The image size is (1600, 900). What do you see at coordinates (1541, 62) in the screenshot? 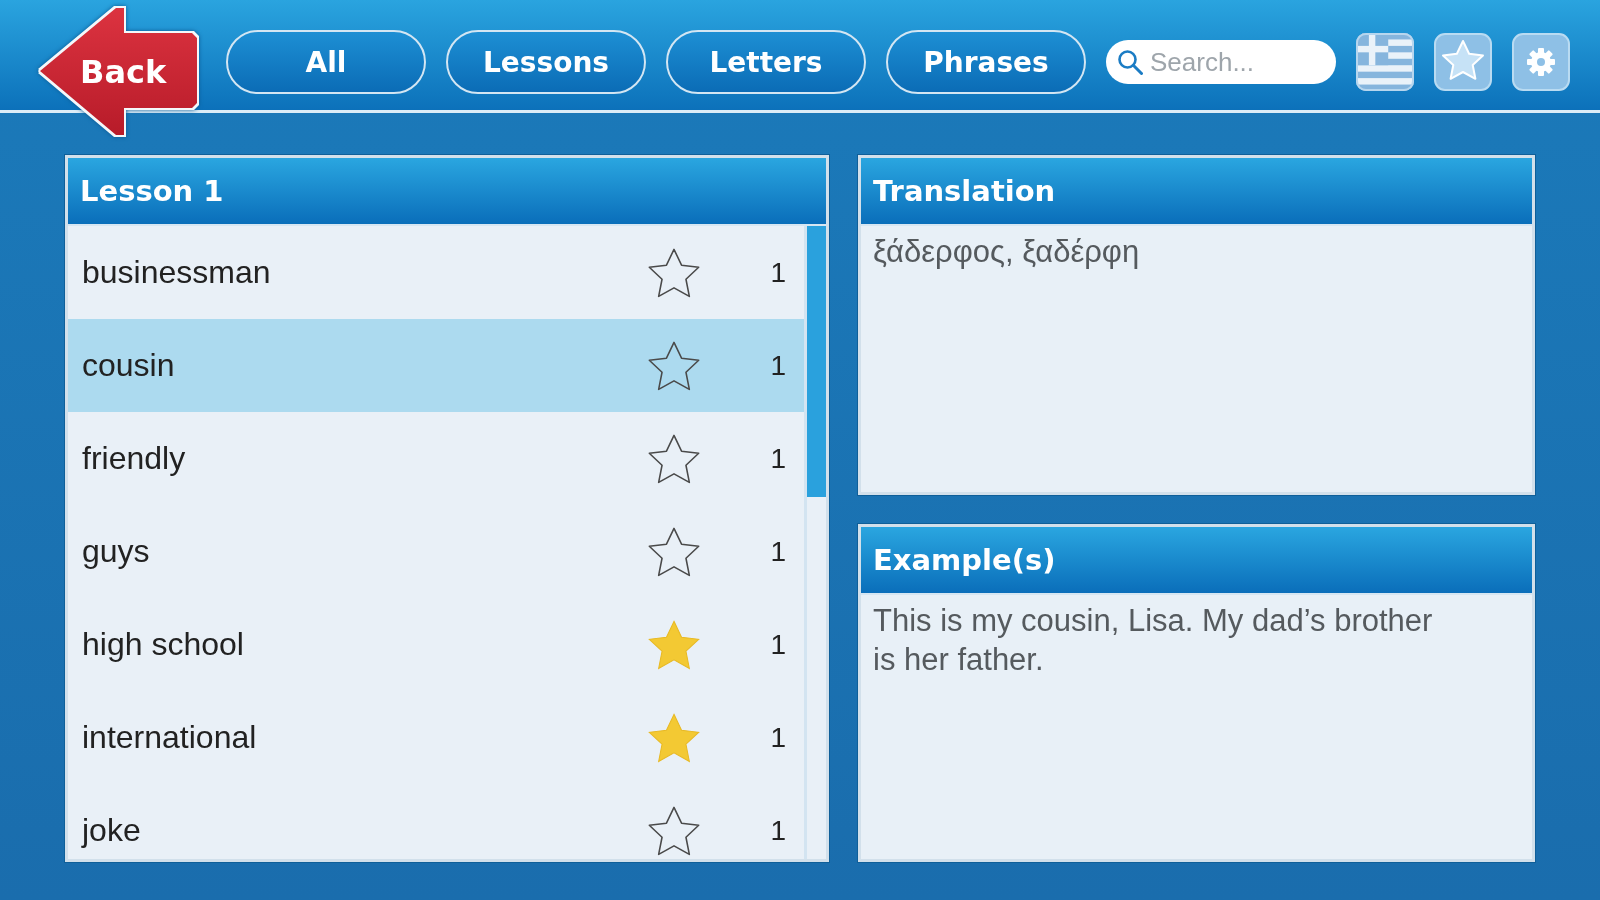
I see `settings-icon` at bounding box center [1541, 62].